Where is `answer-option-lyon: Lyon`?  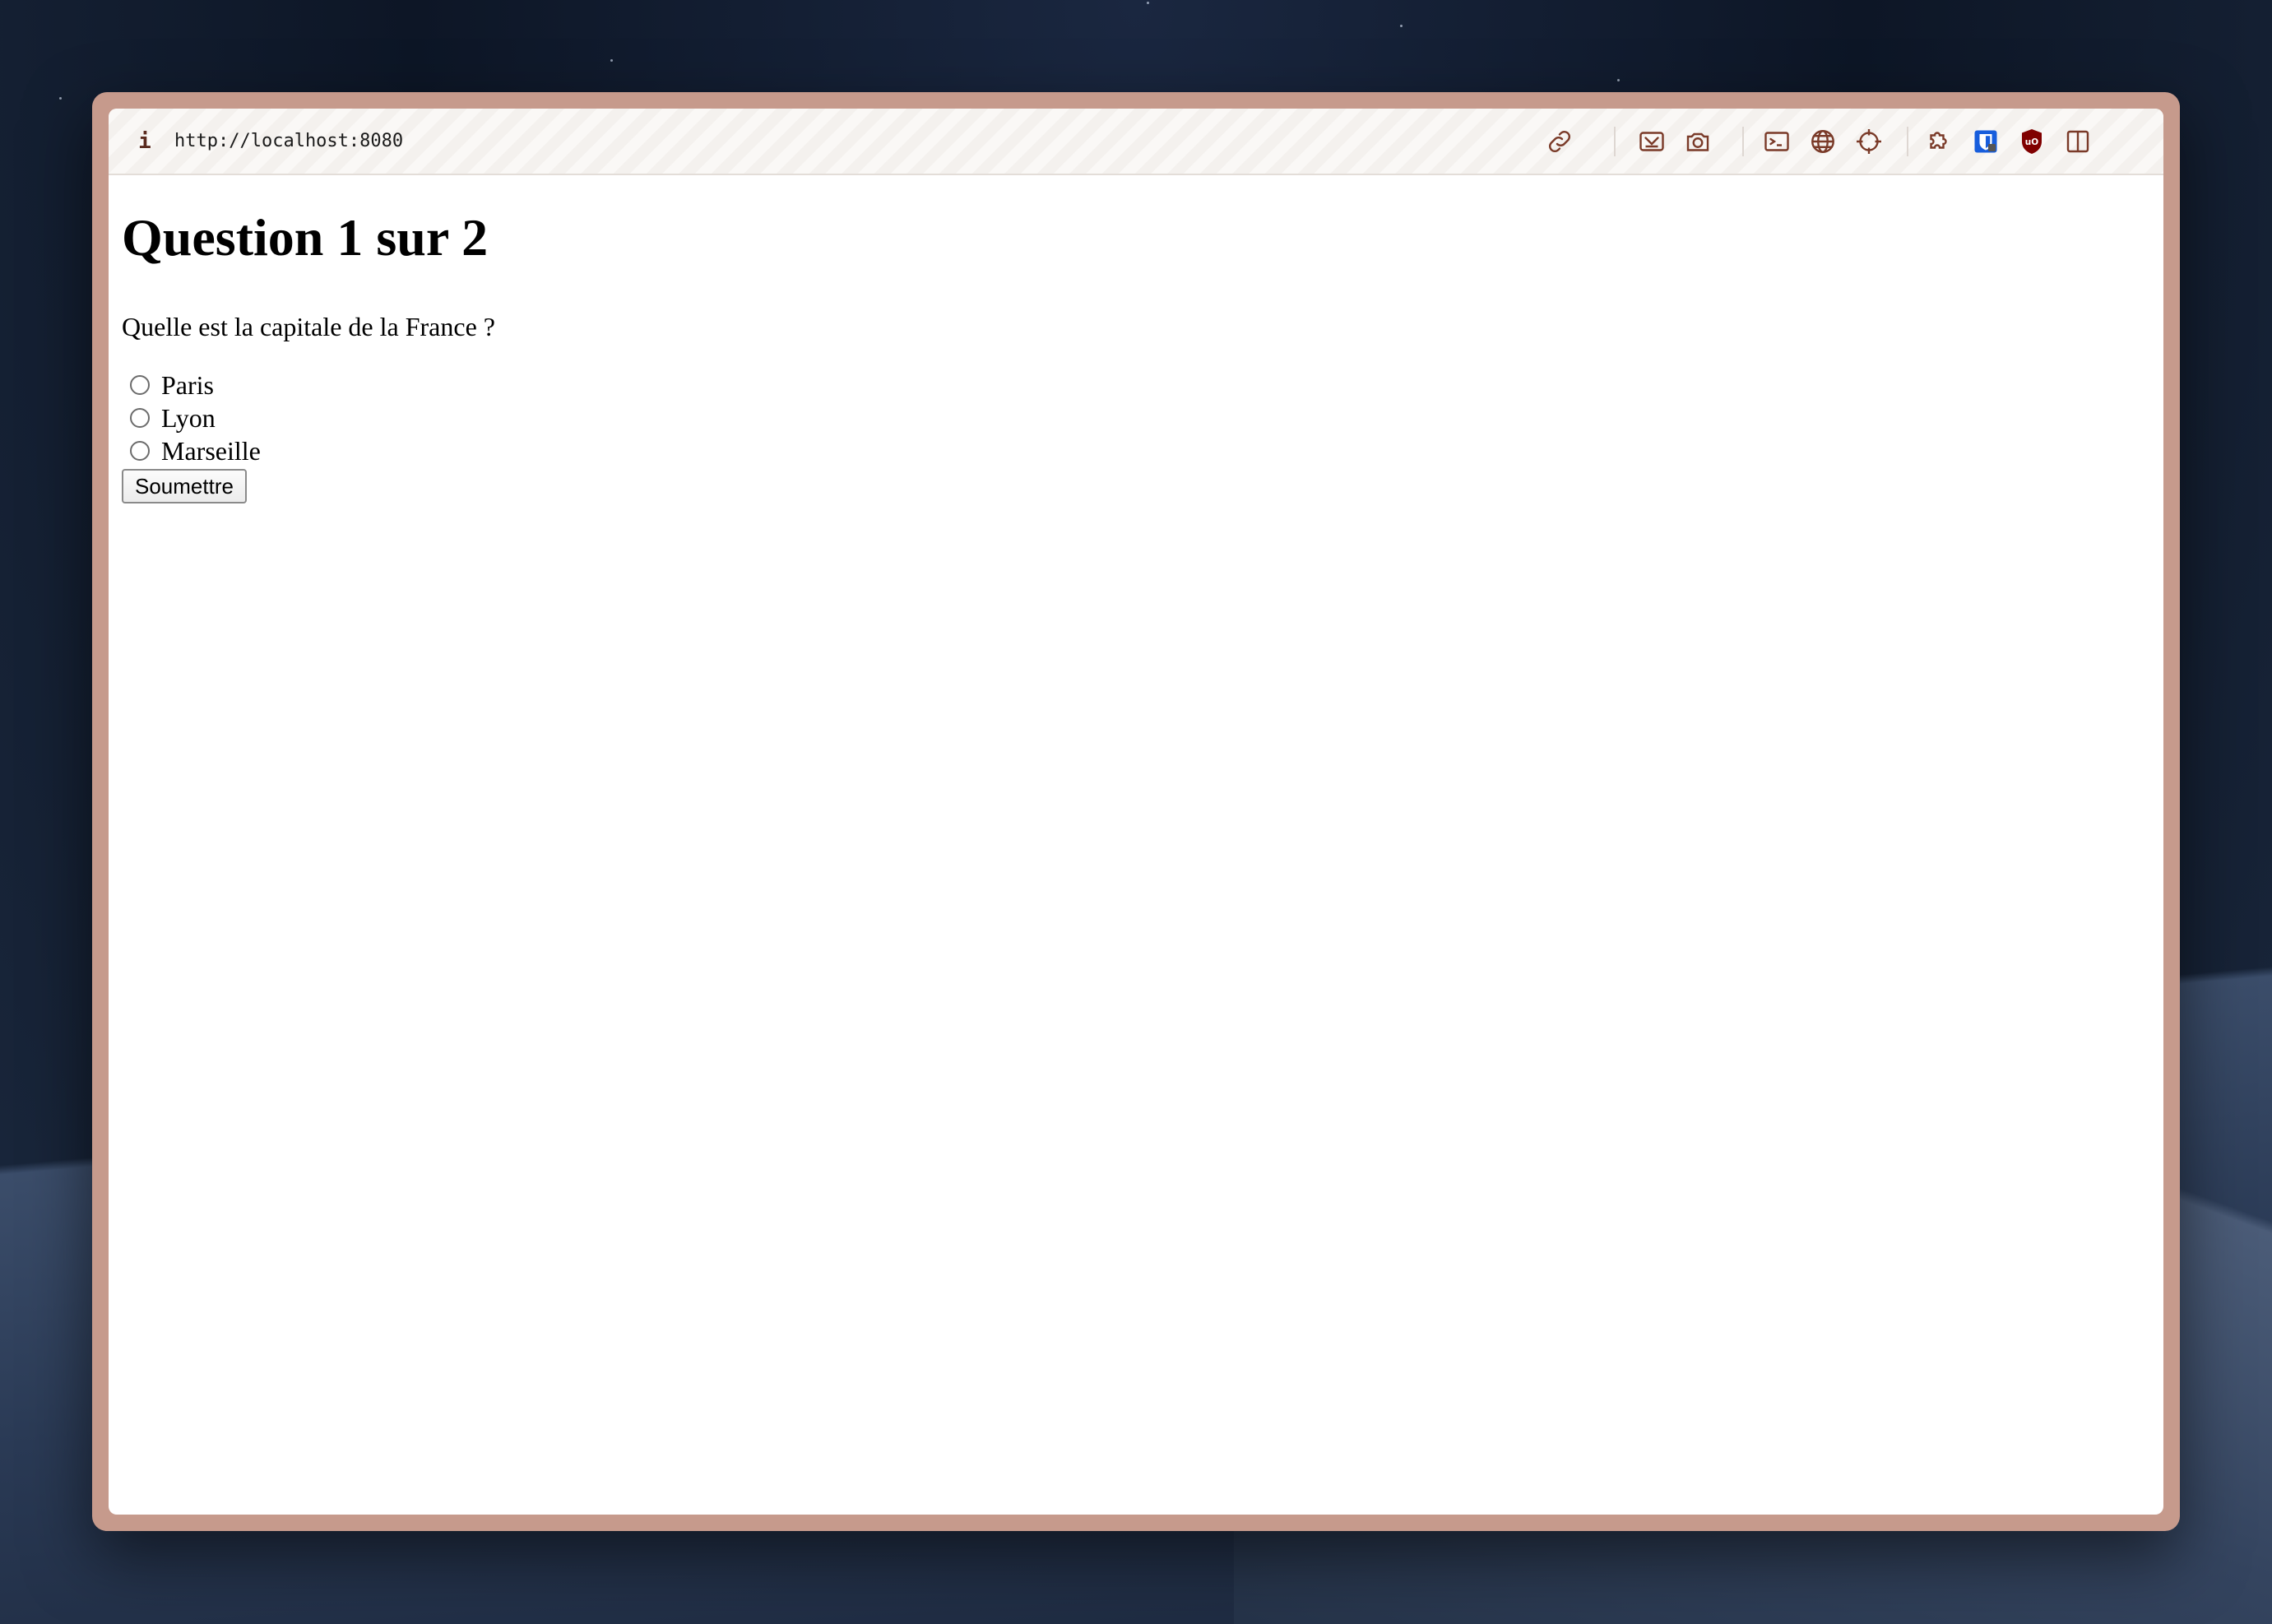 answer-option-lyon: Lyon is located at coordinates (191, 417).